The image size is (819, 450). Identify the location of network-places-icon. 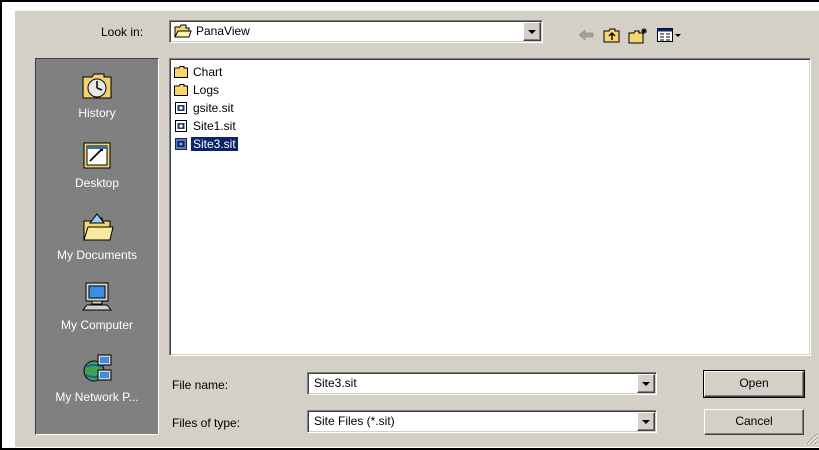
(97, 368).